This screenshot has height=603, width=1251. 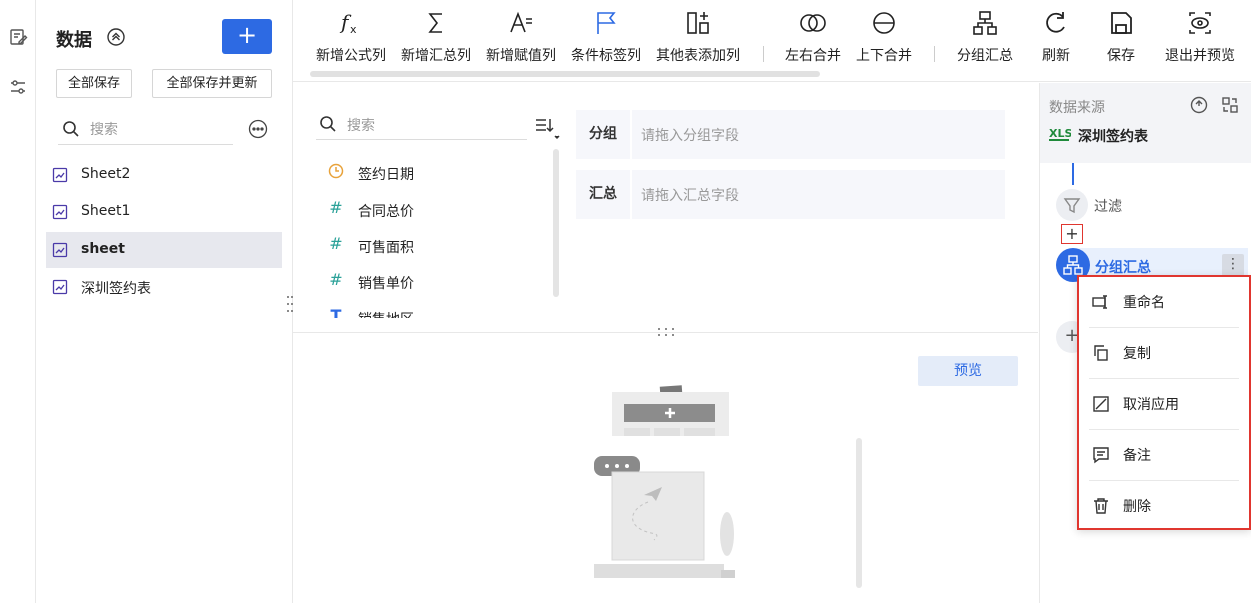 I want to click on copy-icon, so click(x=1101, y=353).